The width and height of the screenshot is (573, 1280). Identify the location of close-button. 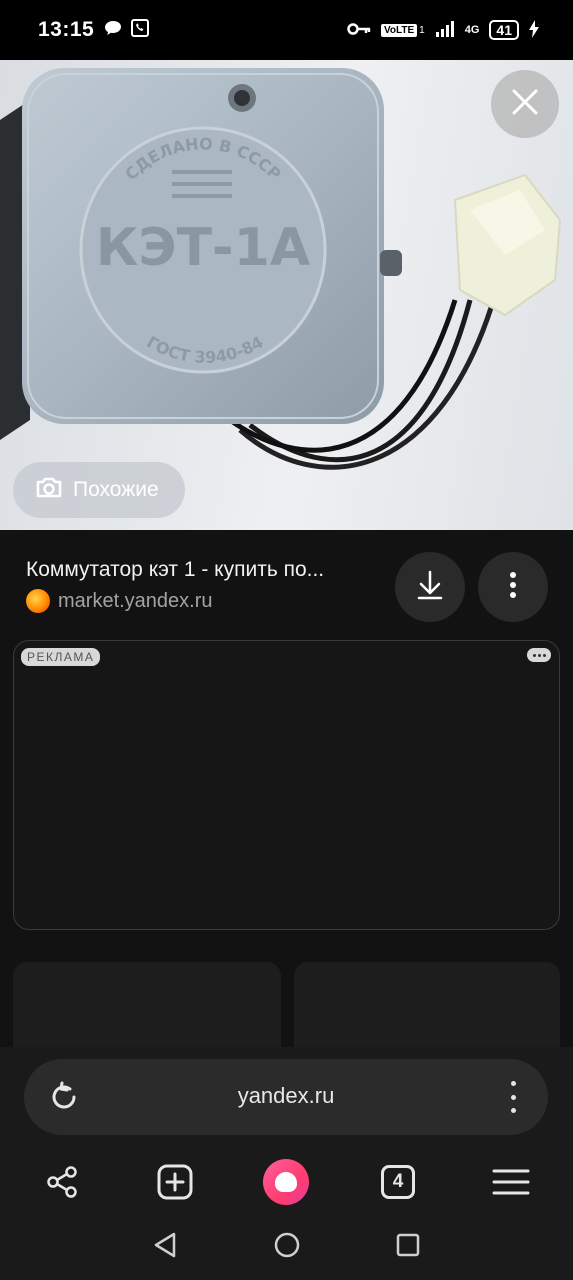
(525, 104).